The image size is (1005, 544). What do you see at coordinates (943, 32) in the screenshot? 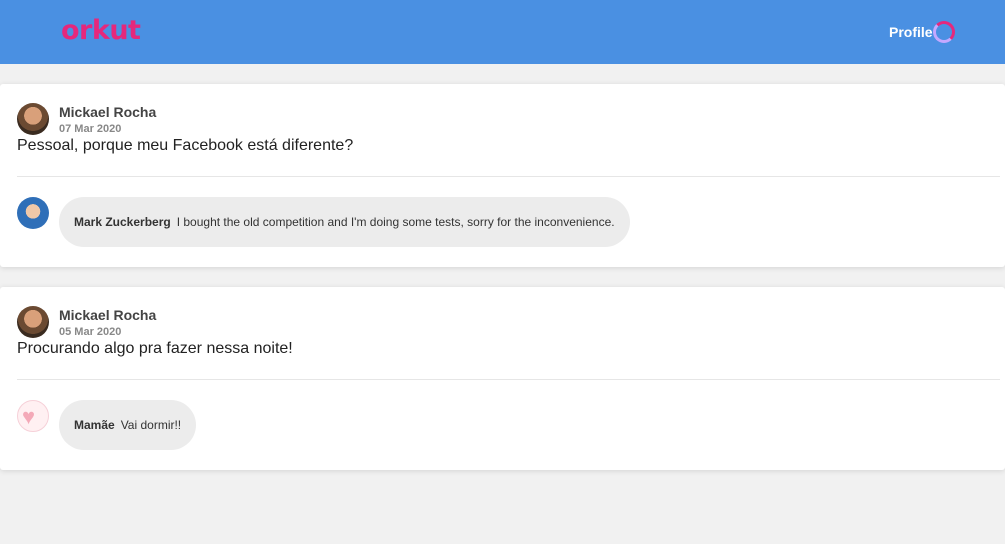
I see `profile-ring-icon` at bounding box center [943, 32].